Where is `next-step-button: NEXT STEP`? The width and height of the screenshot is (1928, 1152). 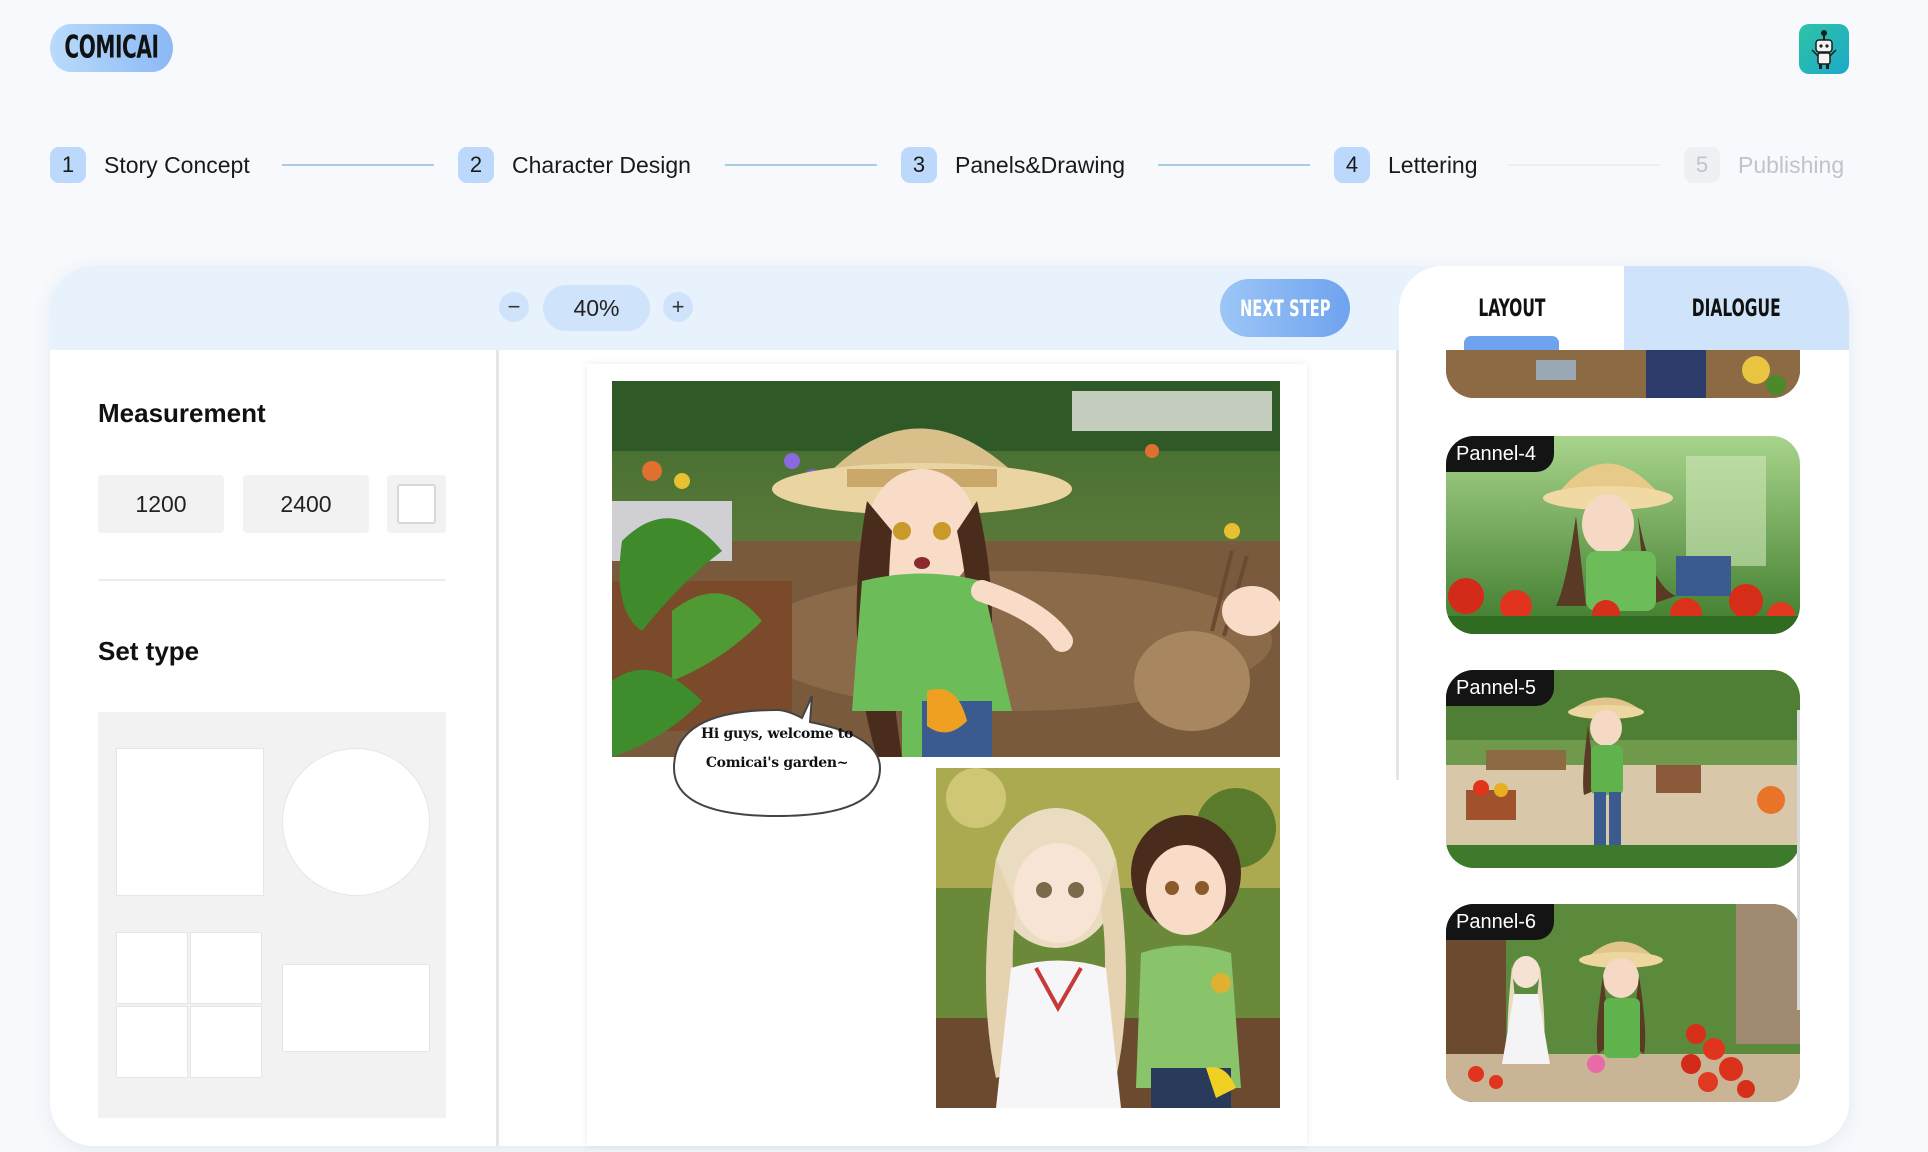
next-step-button: NEXT STEP is located at coordinates (1285, 308).